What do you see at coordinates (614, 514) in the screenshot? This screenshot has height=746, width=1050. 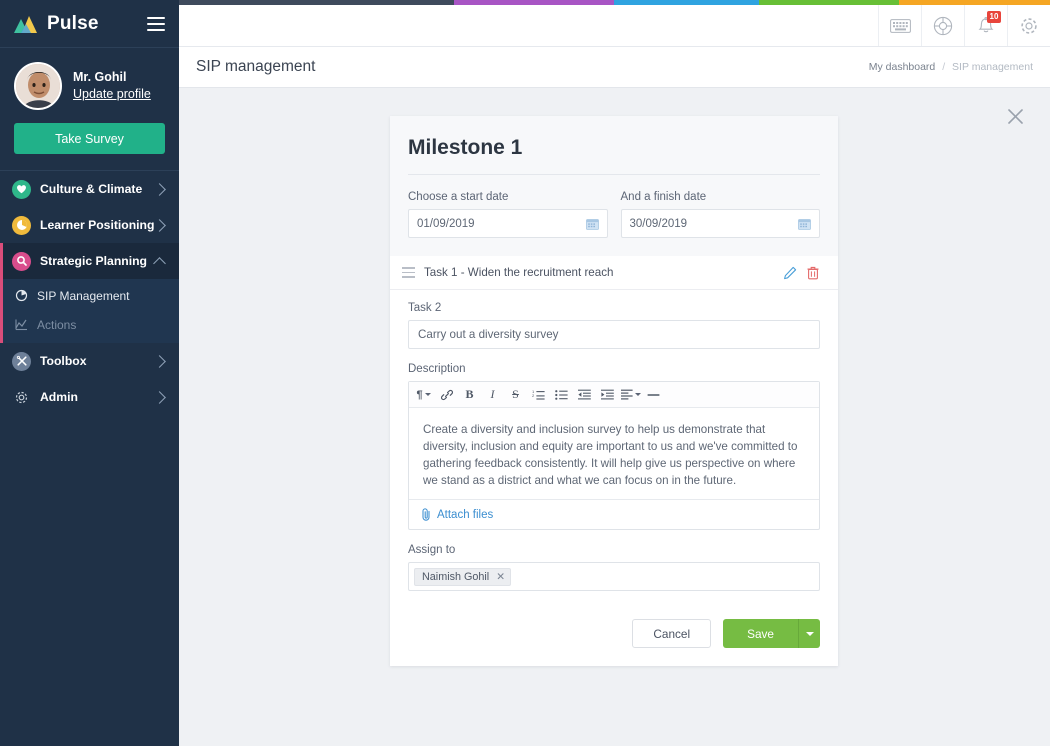 I see `editor-footer: Attach files` at bounding box center [614, 514].